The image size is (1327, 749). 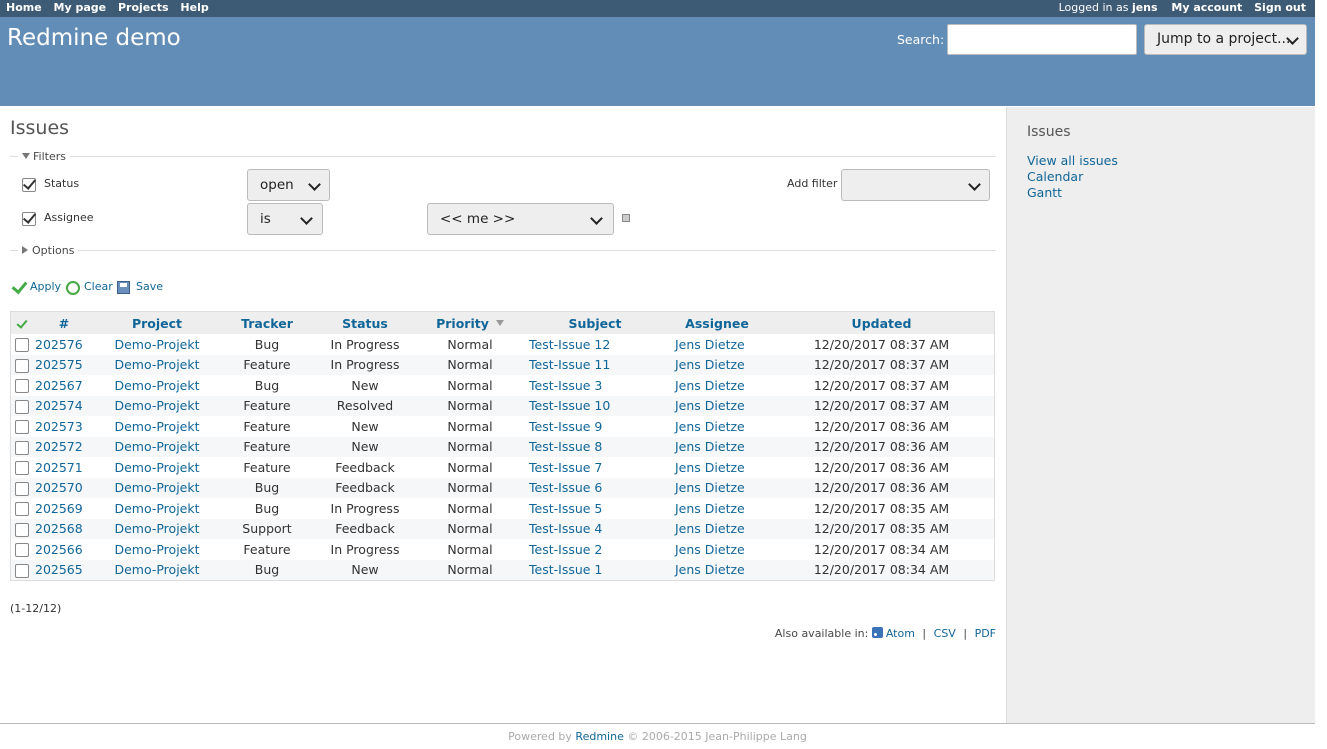 What do you see at coordinates (900, 633) in the screenshot?
I see `atom-link: Atom` at bounding box center [900, 633].